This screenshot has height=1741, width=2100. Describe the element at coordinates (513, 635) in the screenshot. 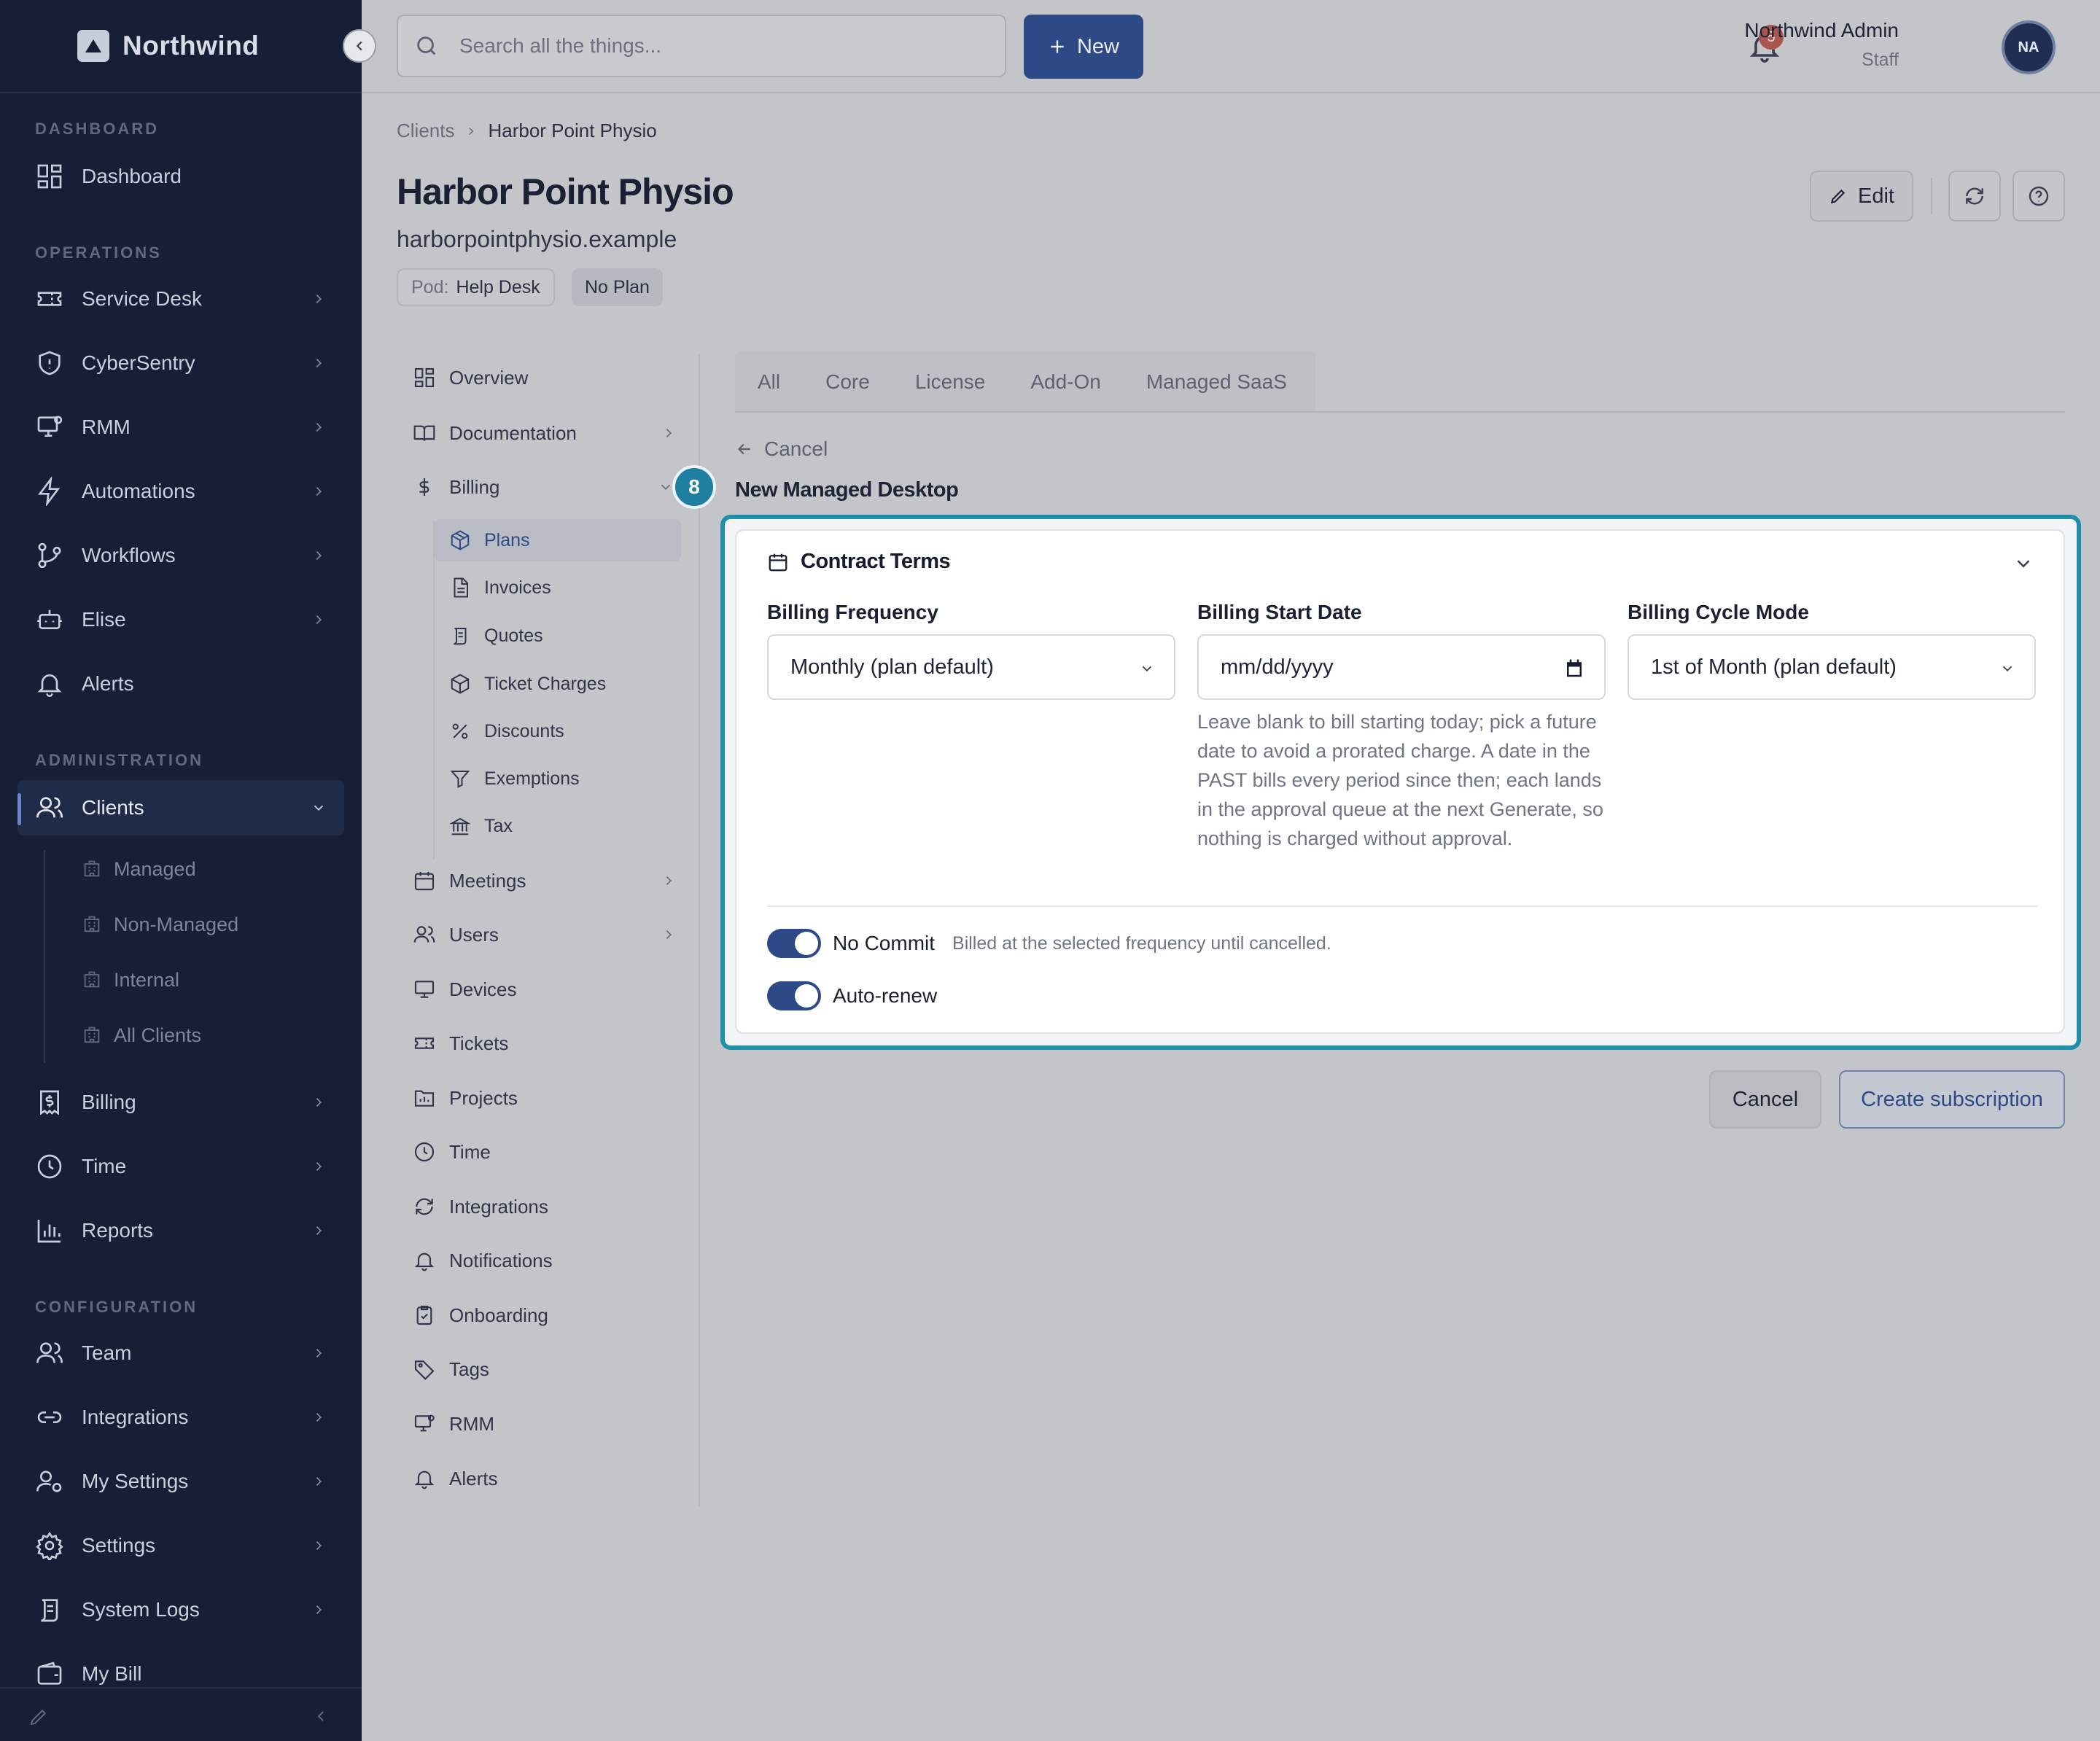

I see `client-nav-label: Quotes` at that location.